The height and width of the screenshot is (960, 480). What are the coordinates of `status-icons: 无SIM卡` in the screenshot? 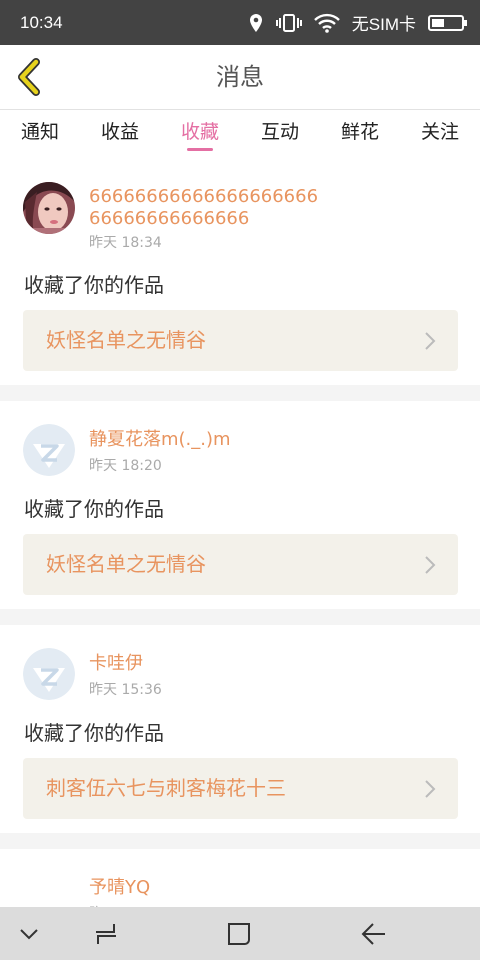 It's located at (358, 22).